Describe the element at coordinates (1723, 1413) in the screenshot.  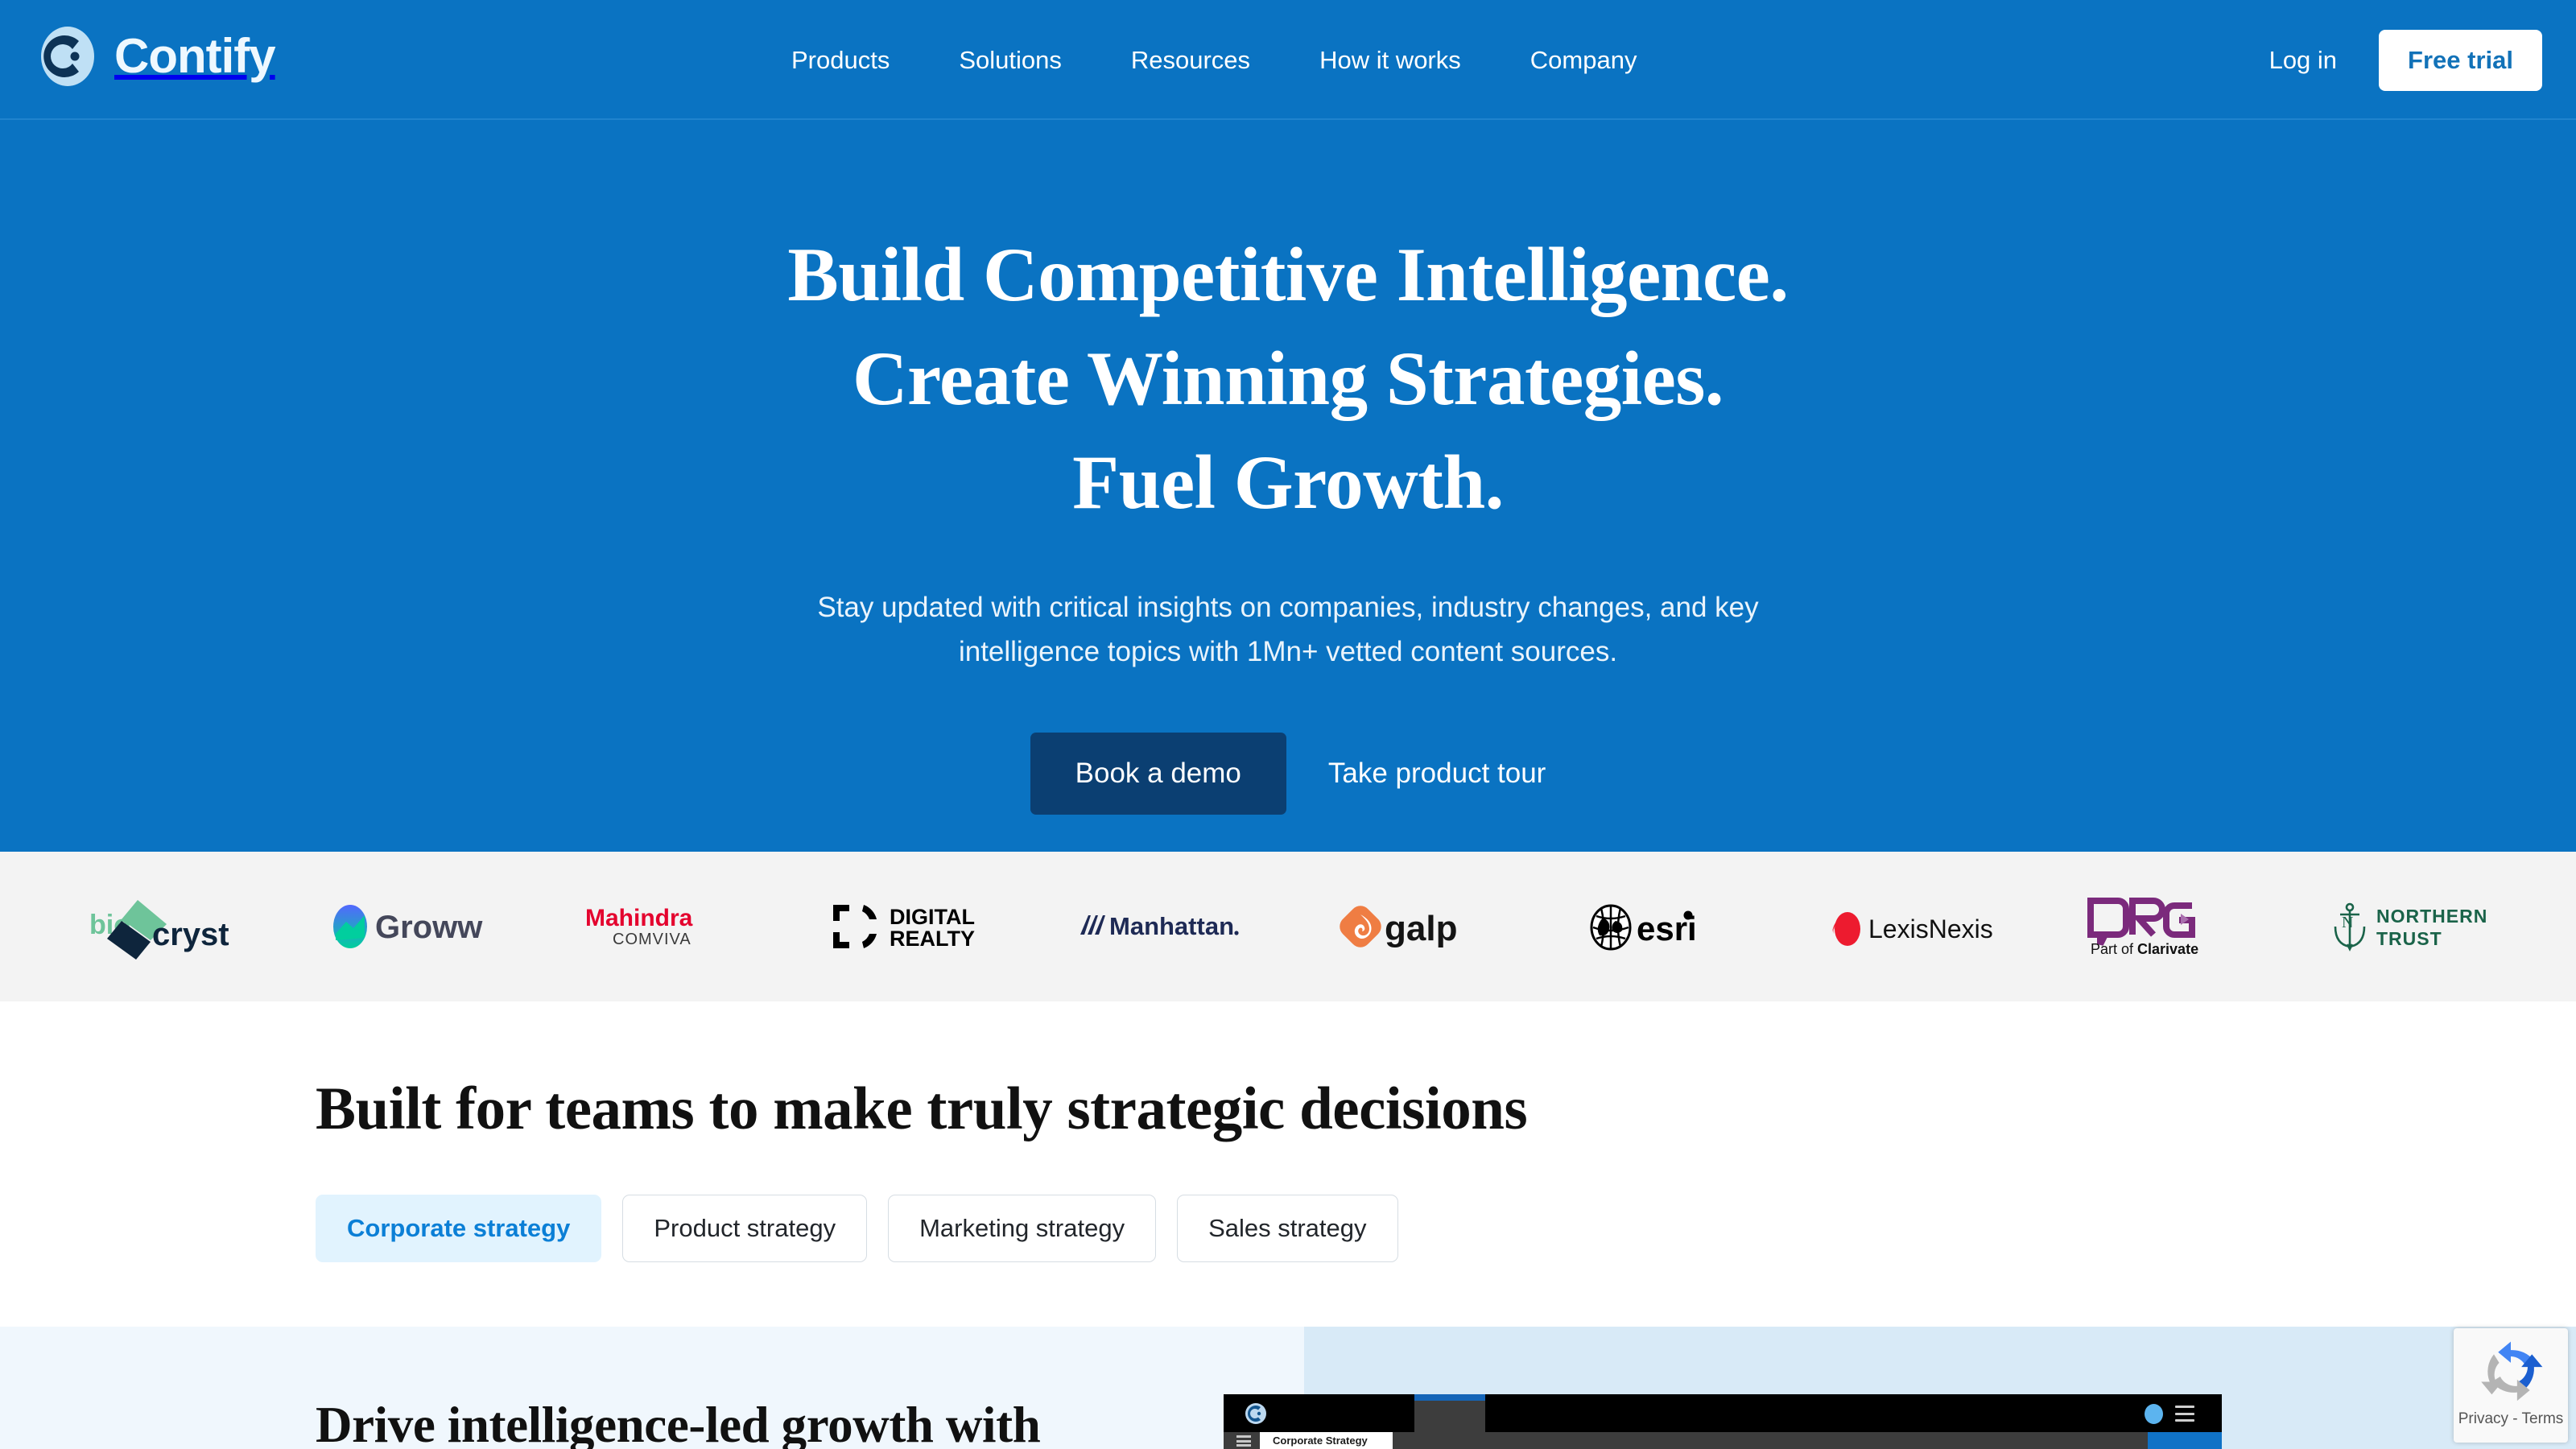
I see `mockup-topbar` at that location.